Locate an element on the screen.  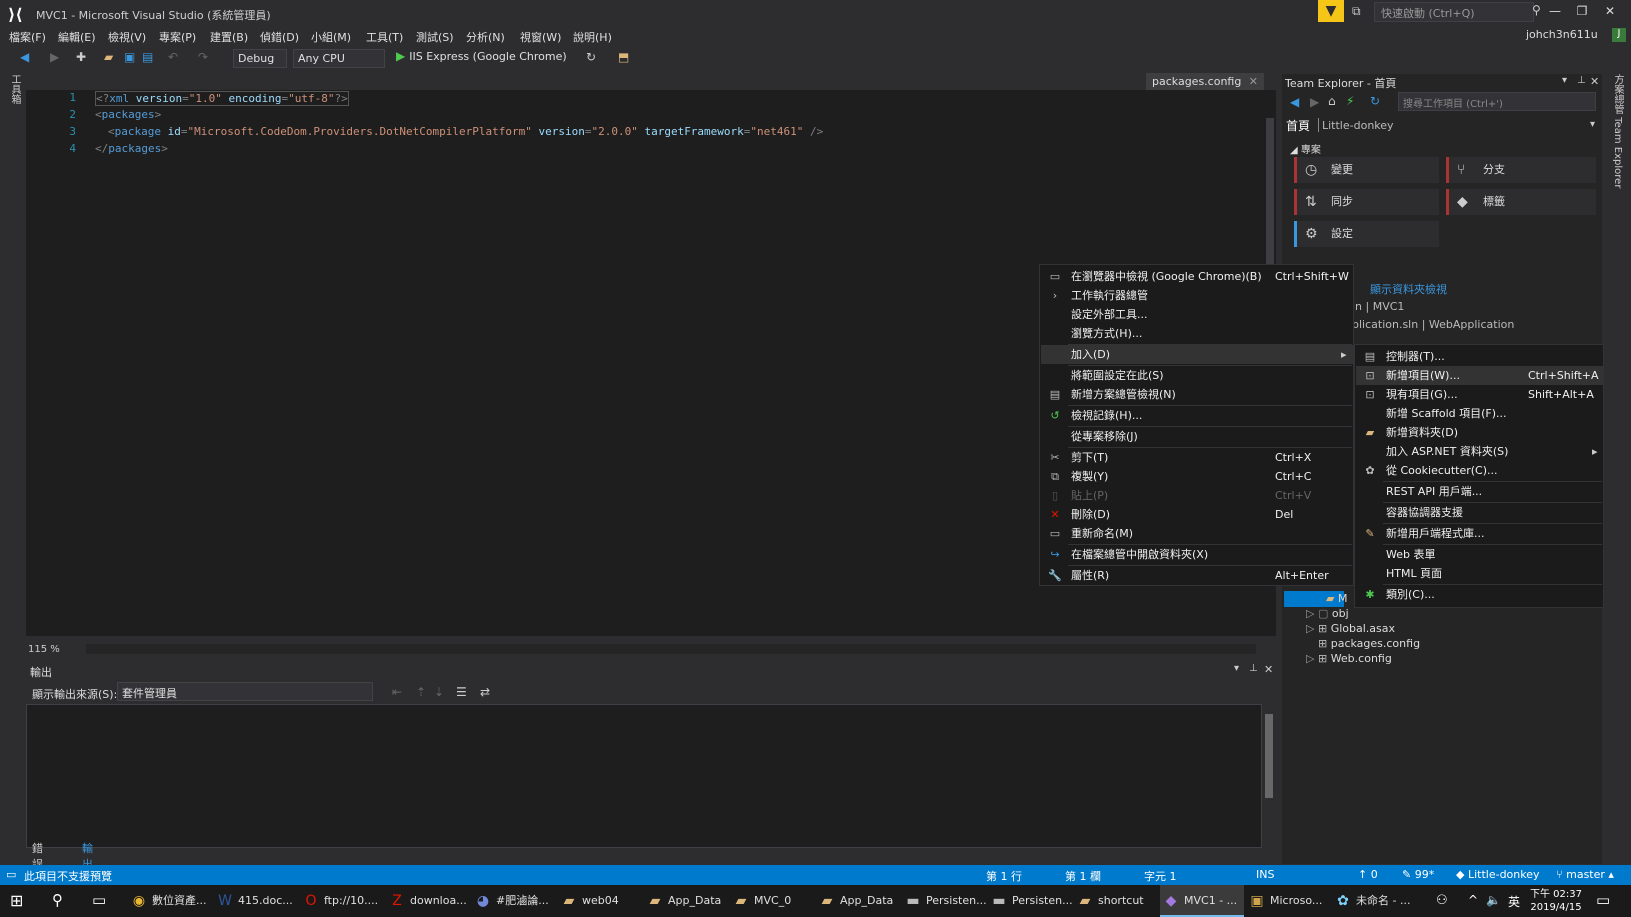
ctx-view-in-browser: ▭ 在瀏覽器中檢視 (Google Chrome)(B) Ctrl+Shift+W is located at coordinates (1197, 276).